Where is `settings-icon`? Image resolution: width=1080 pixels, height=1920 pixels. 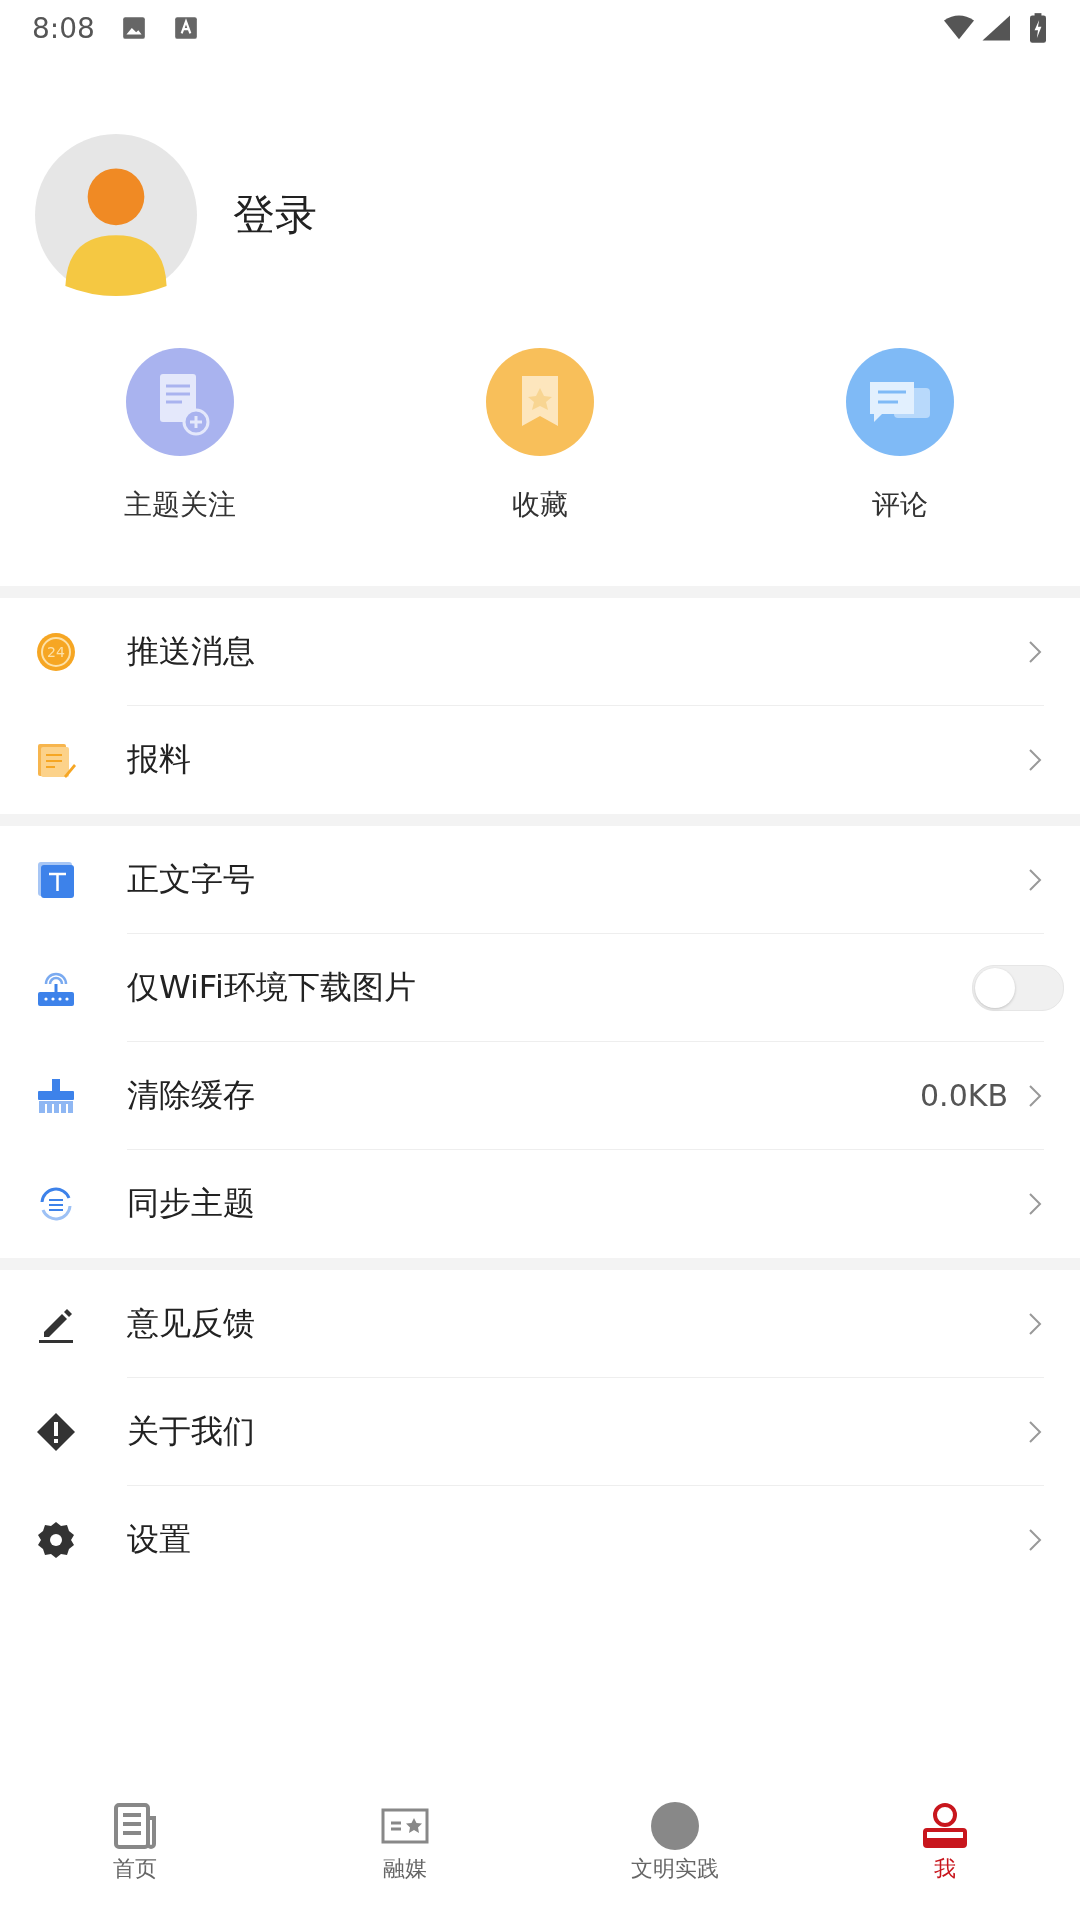
settings-icon is located at coordinates (56, 1540).